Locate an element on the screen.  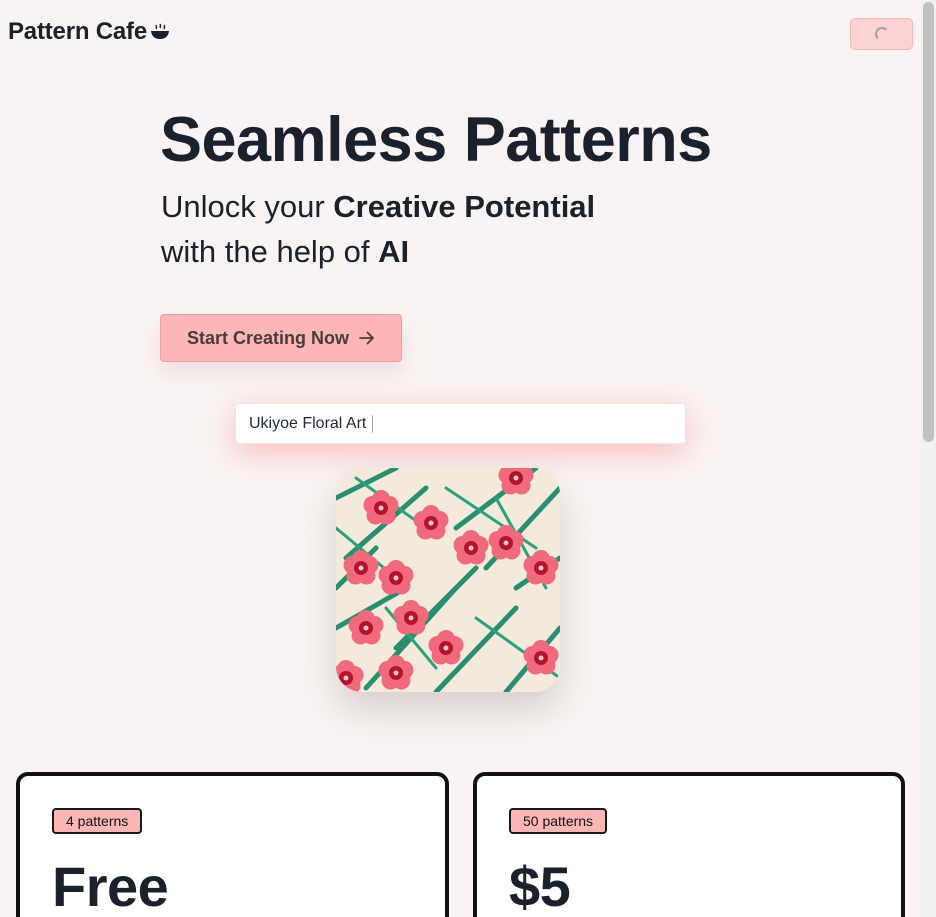
hero-title: Seamless Patterns is located at coordinates (436, 140).